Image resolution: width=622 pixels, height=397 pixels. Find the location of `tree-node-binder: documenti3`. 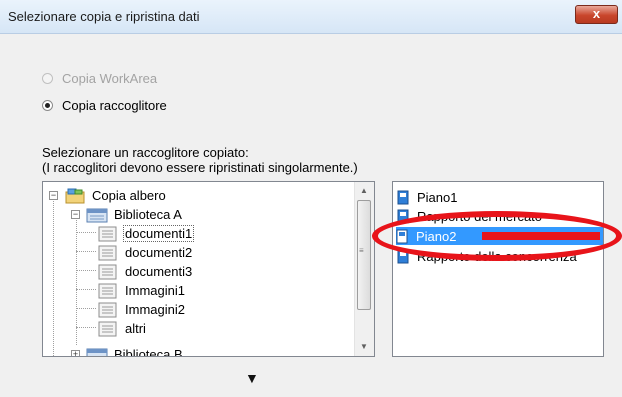

tree-node-binder: documenti3 is located at coordinates (144, 271).